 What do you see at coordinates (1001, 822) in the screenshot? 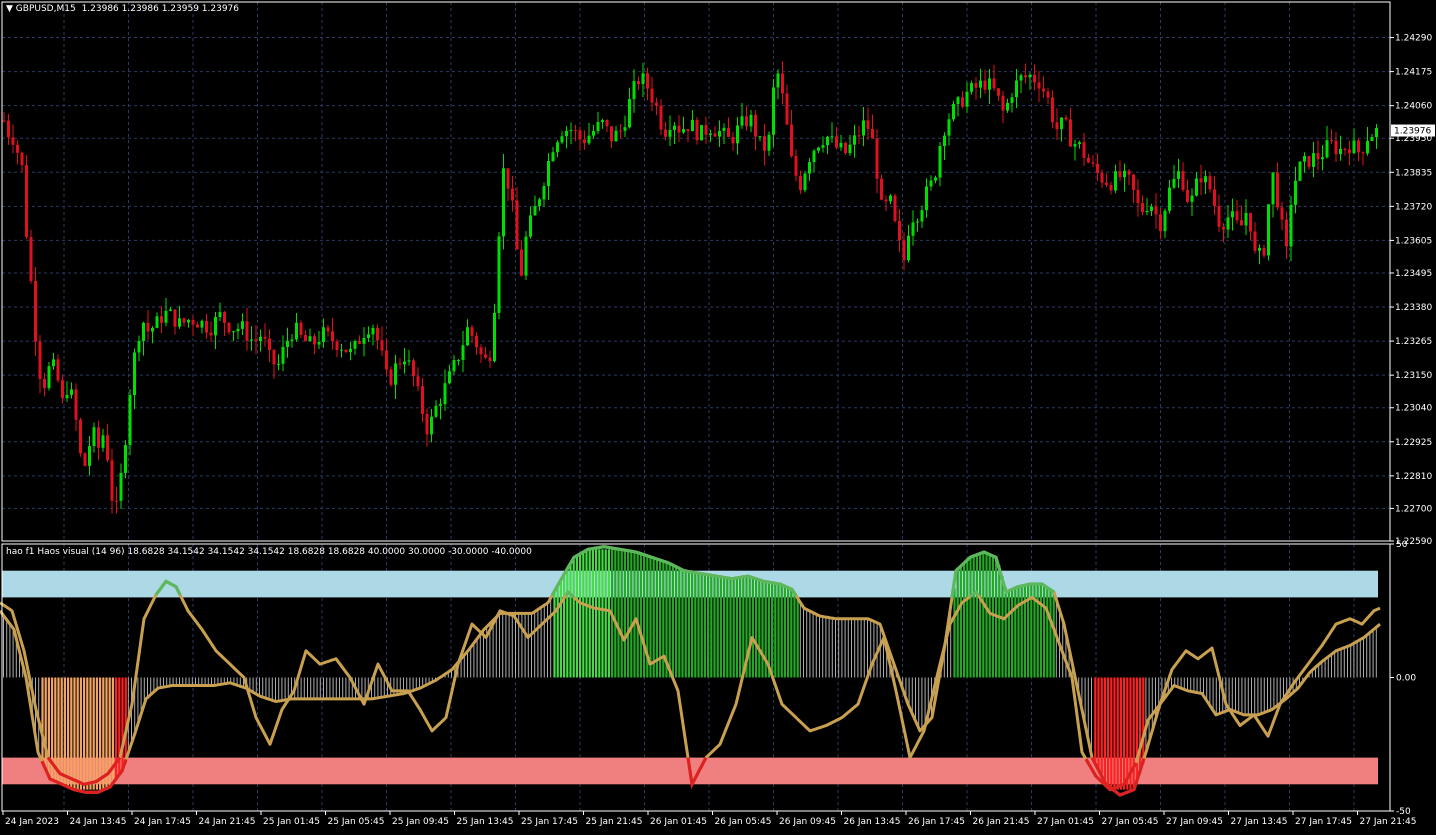
I see `time-label: 26 Jan 21:45` at bounding box center [1001, 822].